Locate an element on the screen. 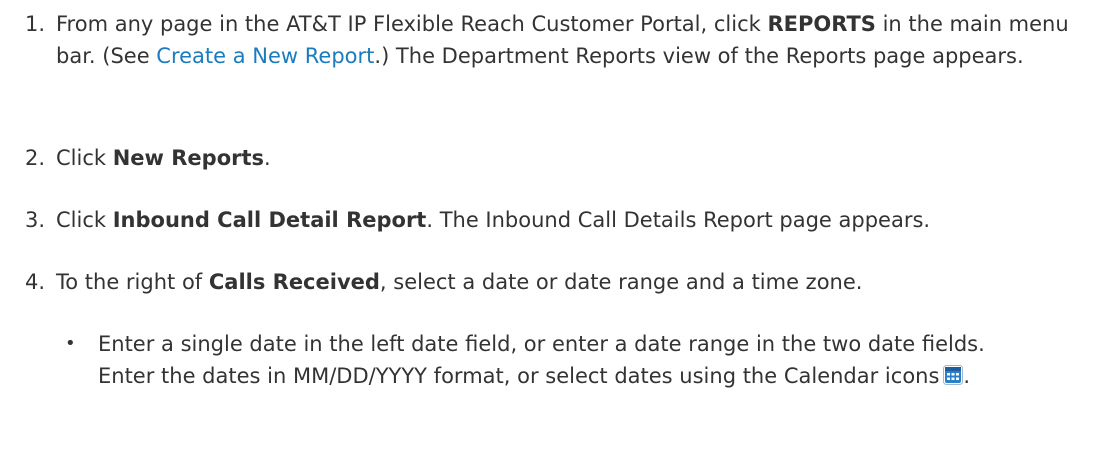 This screenshot has height=458, width=1114. menu-reports-label: REPORTS is located at coordinates (821, 24).